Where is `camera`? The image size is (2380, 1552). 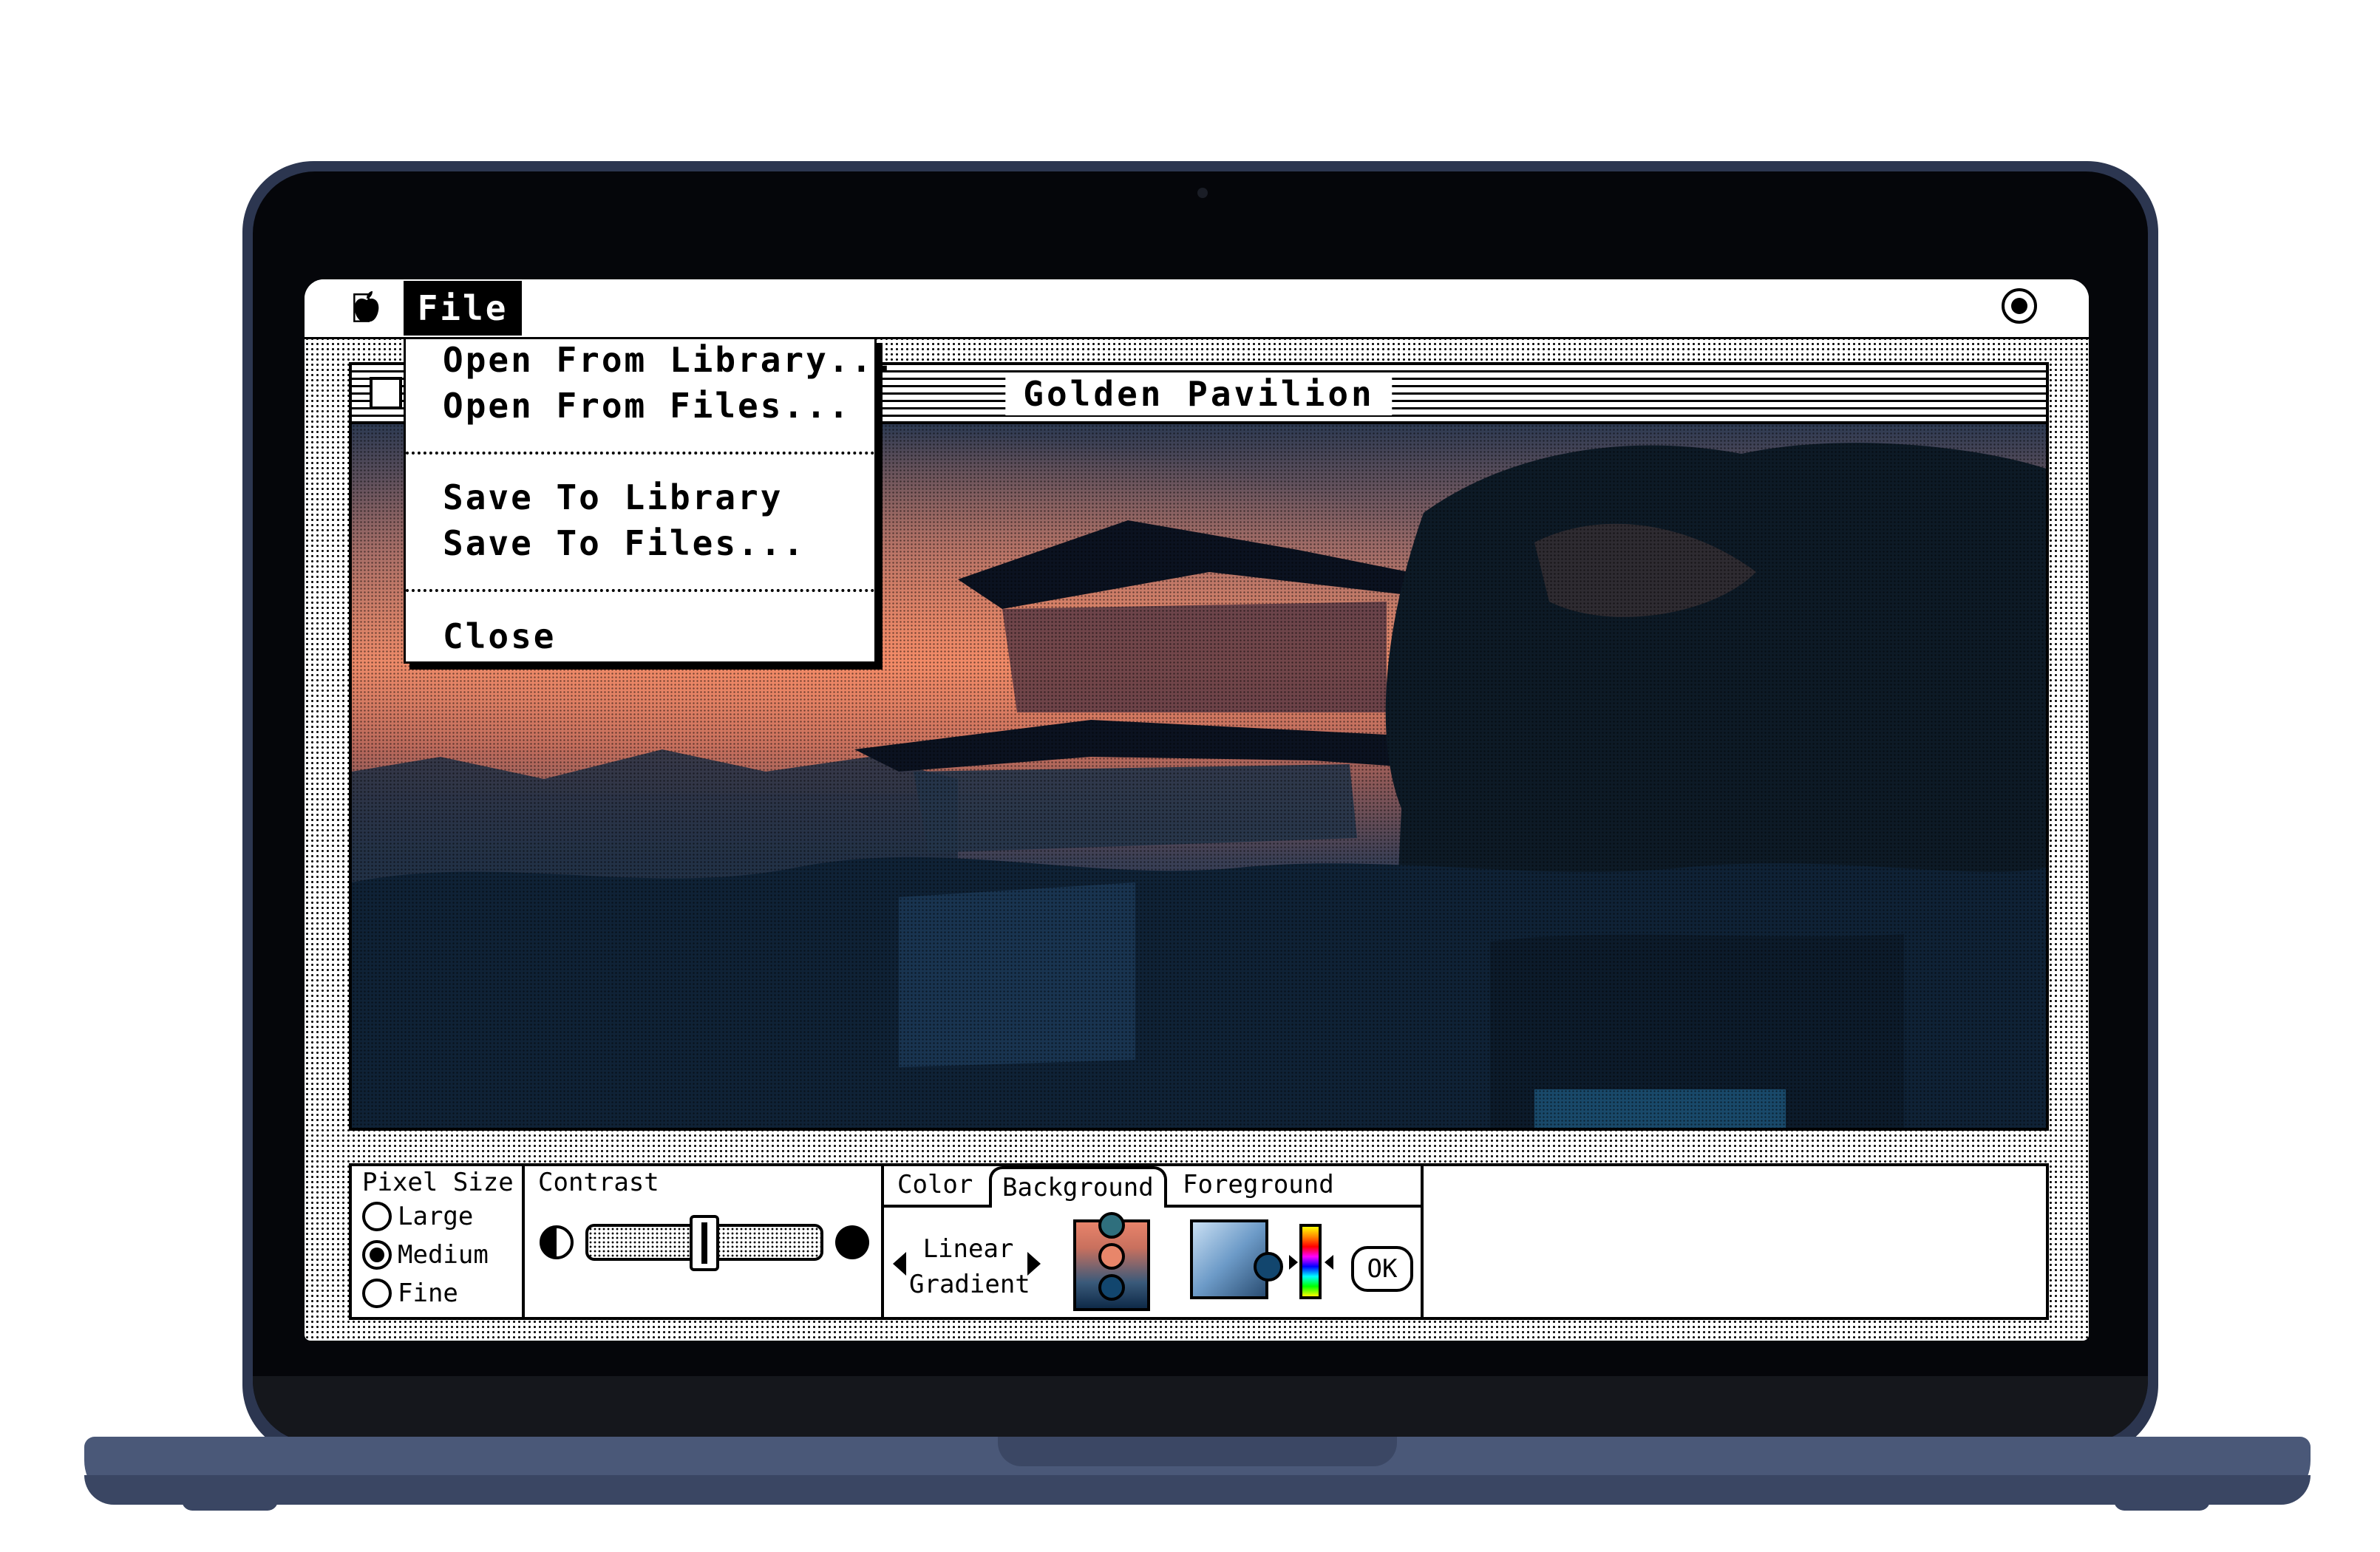 camera is located at coordinates (1202, 193).